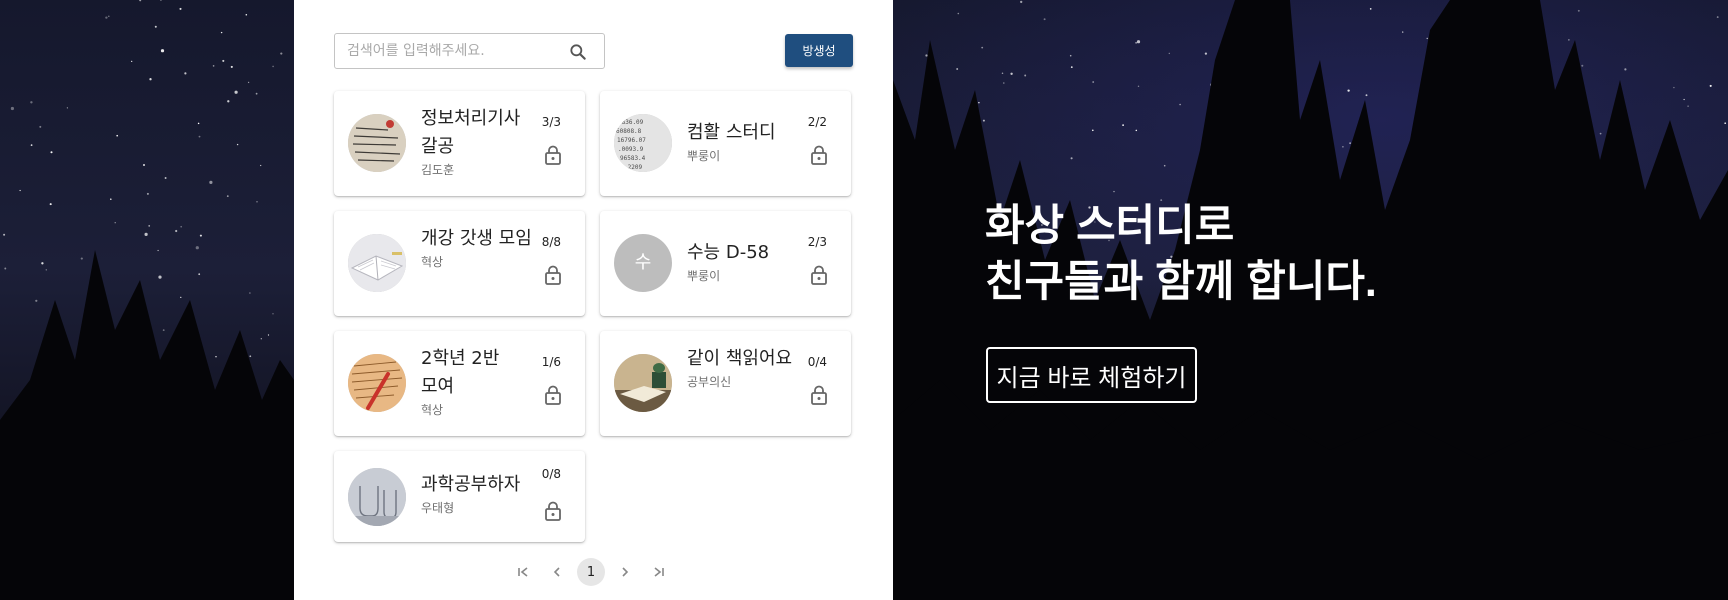  I want to click on next-page-button, so click(625, 572).